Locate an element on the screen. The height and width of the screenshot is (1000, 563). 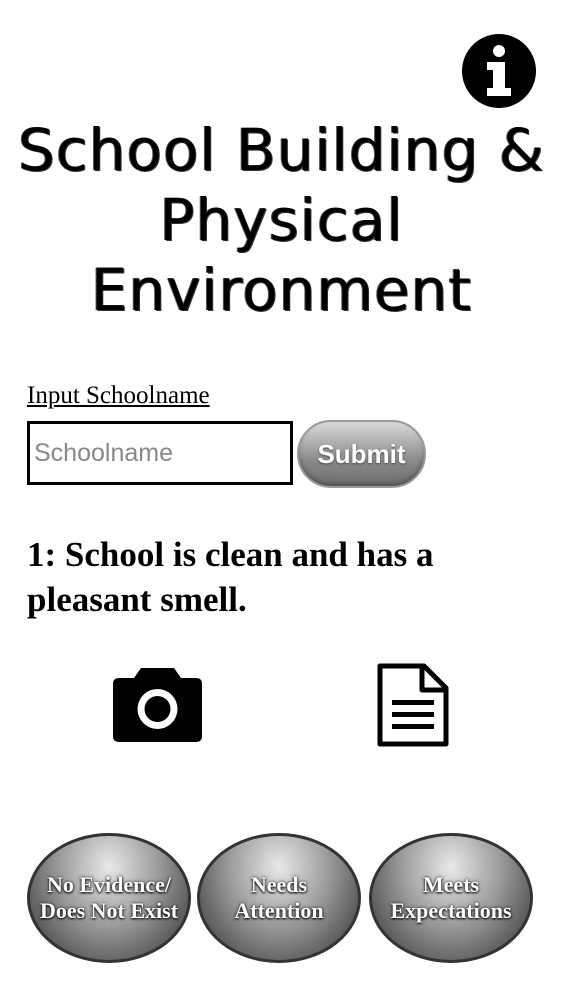
rating-label: No Evidence/ Does Not Exist is located at coordinates (109, 897).